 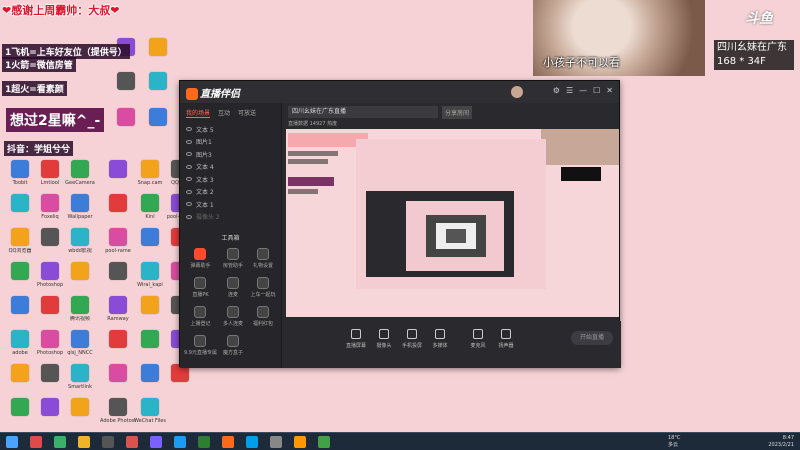 What do you see at coordinates (569, 91) in the screenshot?
I see `menu-icon: ☰` at bounding box center [569, 91].